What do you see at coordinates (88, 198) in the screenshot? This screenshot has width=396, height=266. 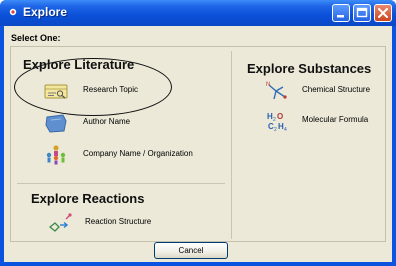 I see `explore-reactions-title: Explore Reactions` at bounding box center [88, 198].